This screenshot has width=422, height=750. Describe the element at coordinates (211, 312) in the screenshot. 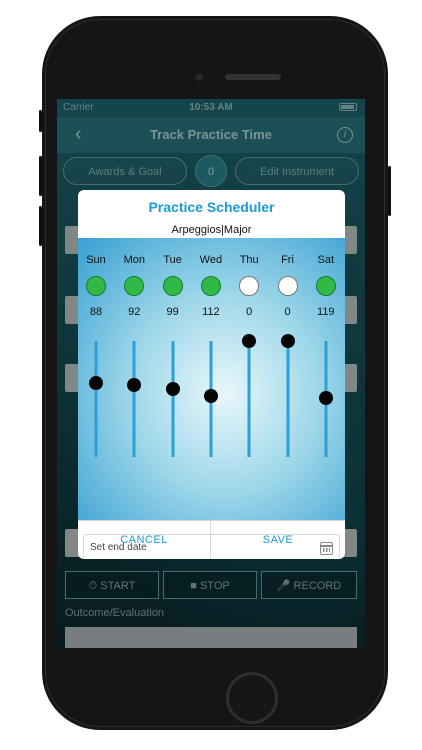

I see `day-minutes-wed: 112` at that location.